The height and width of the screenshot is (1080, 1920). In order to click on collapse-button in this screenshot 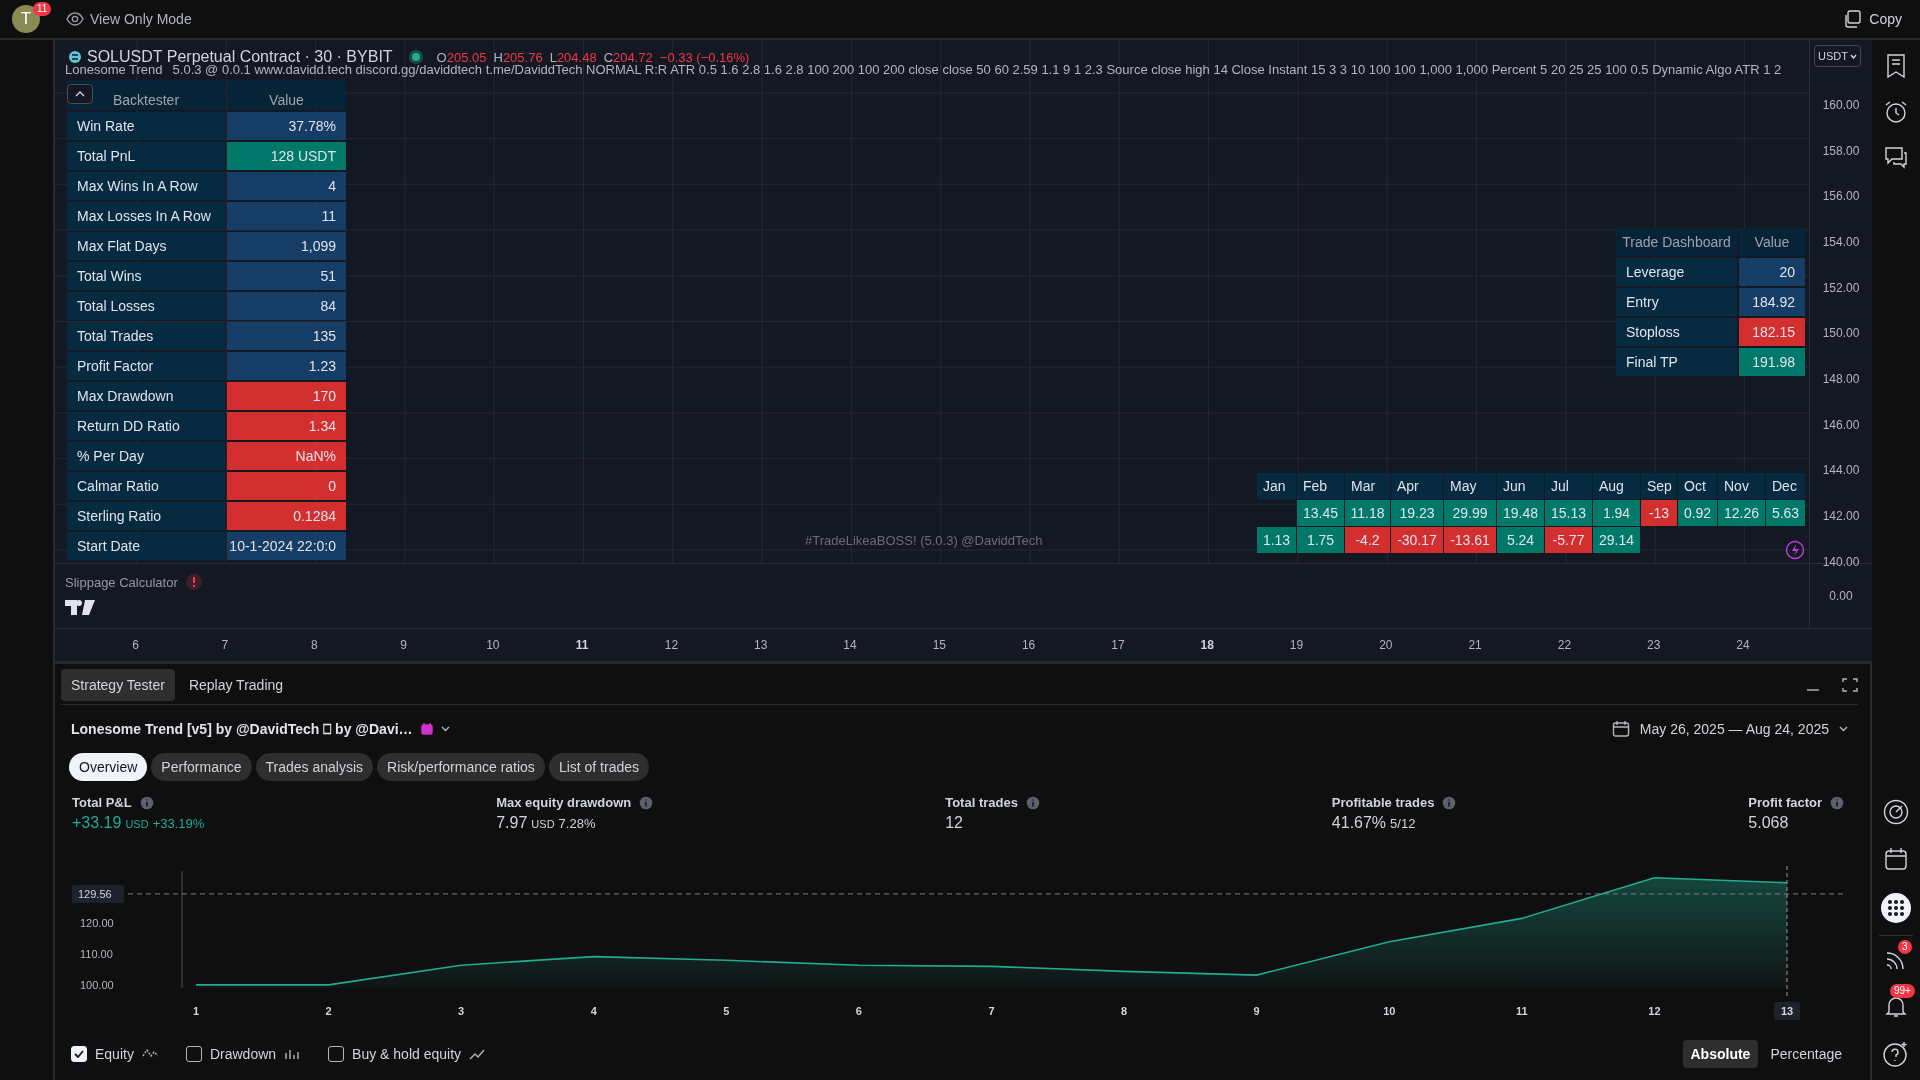, I will do `click(80, 94)`.